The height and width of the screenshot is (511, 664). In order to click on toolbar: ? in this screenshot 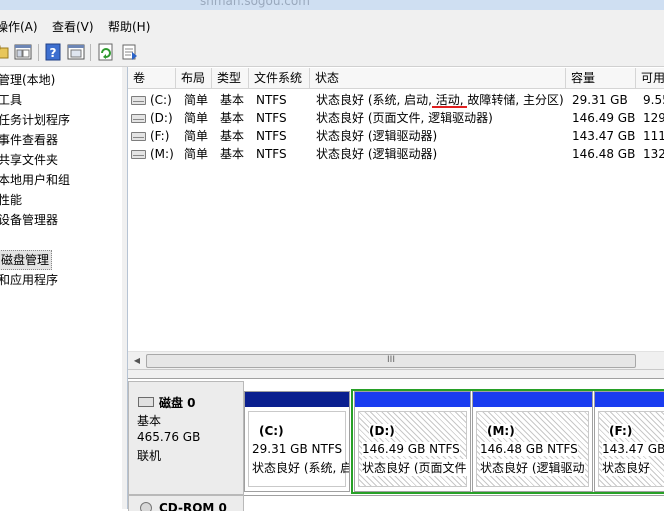, I will do `click(332, 53)`.